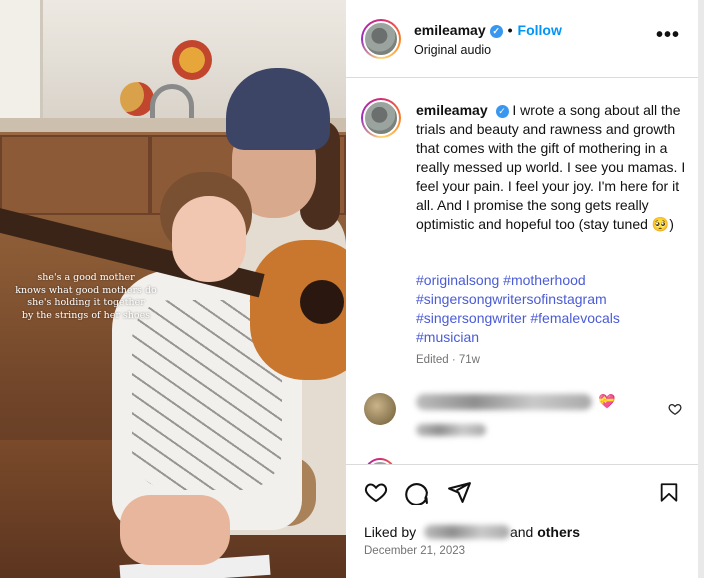 The height and width of the screenshot is (578, 704). I want to click on share-icon, so click(459, 492).